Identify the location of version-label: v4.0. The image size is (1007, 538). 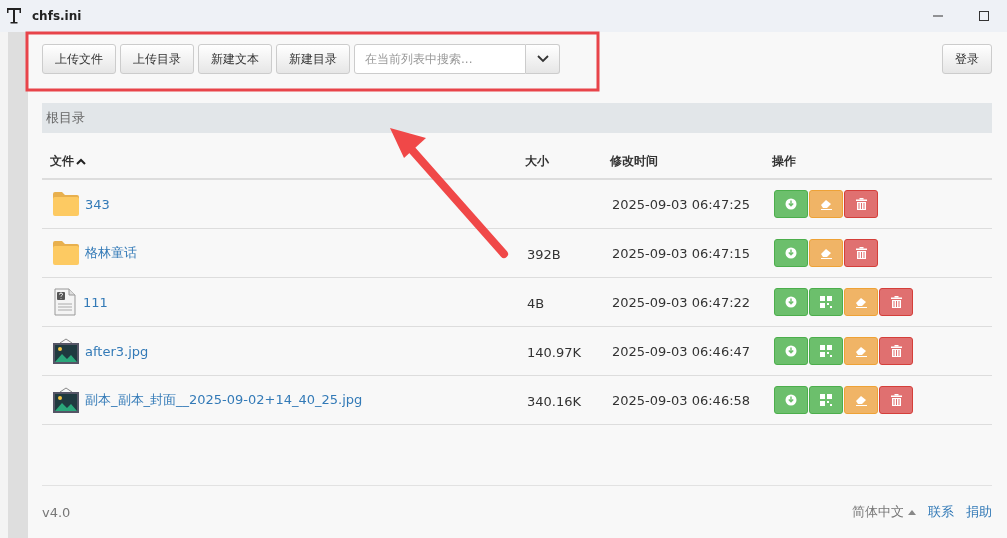
(56, 512).